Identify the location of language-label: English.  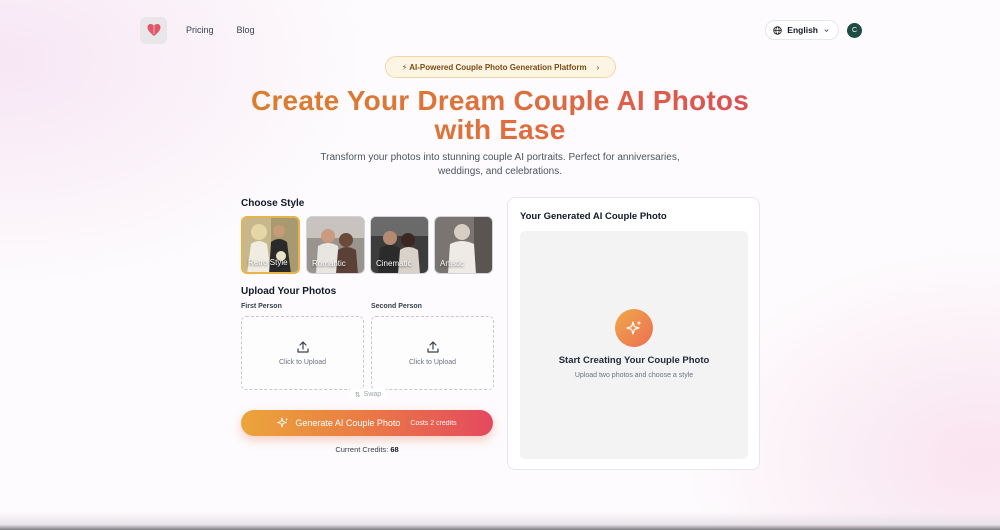
(802, 30).